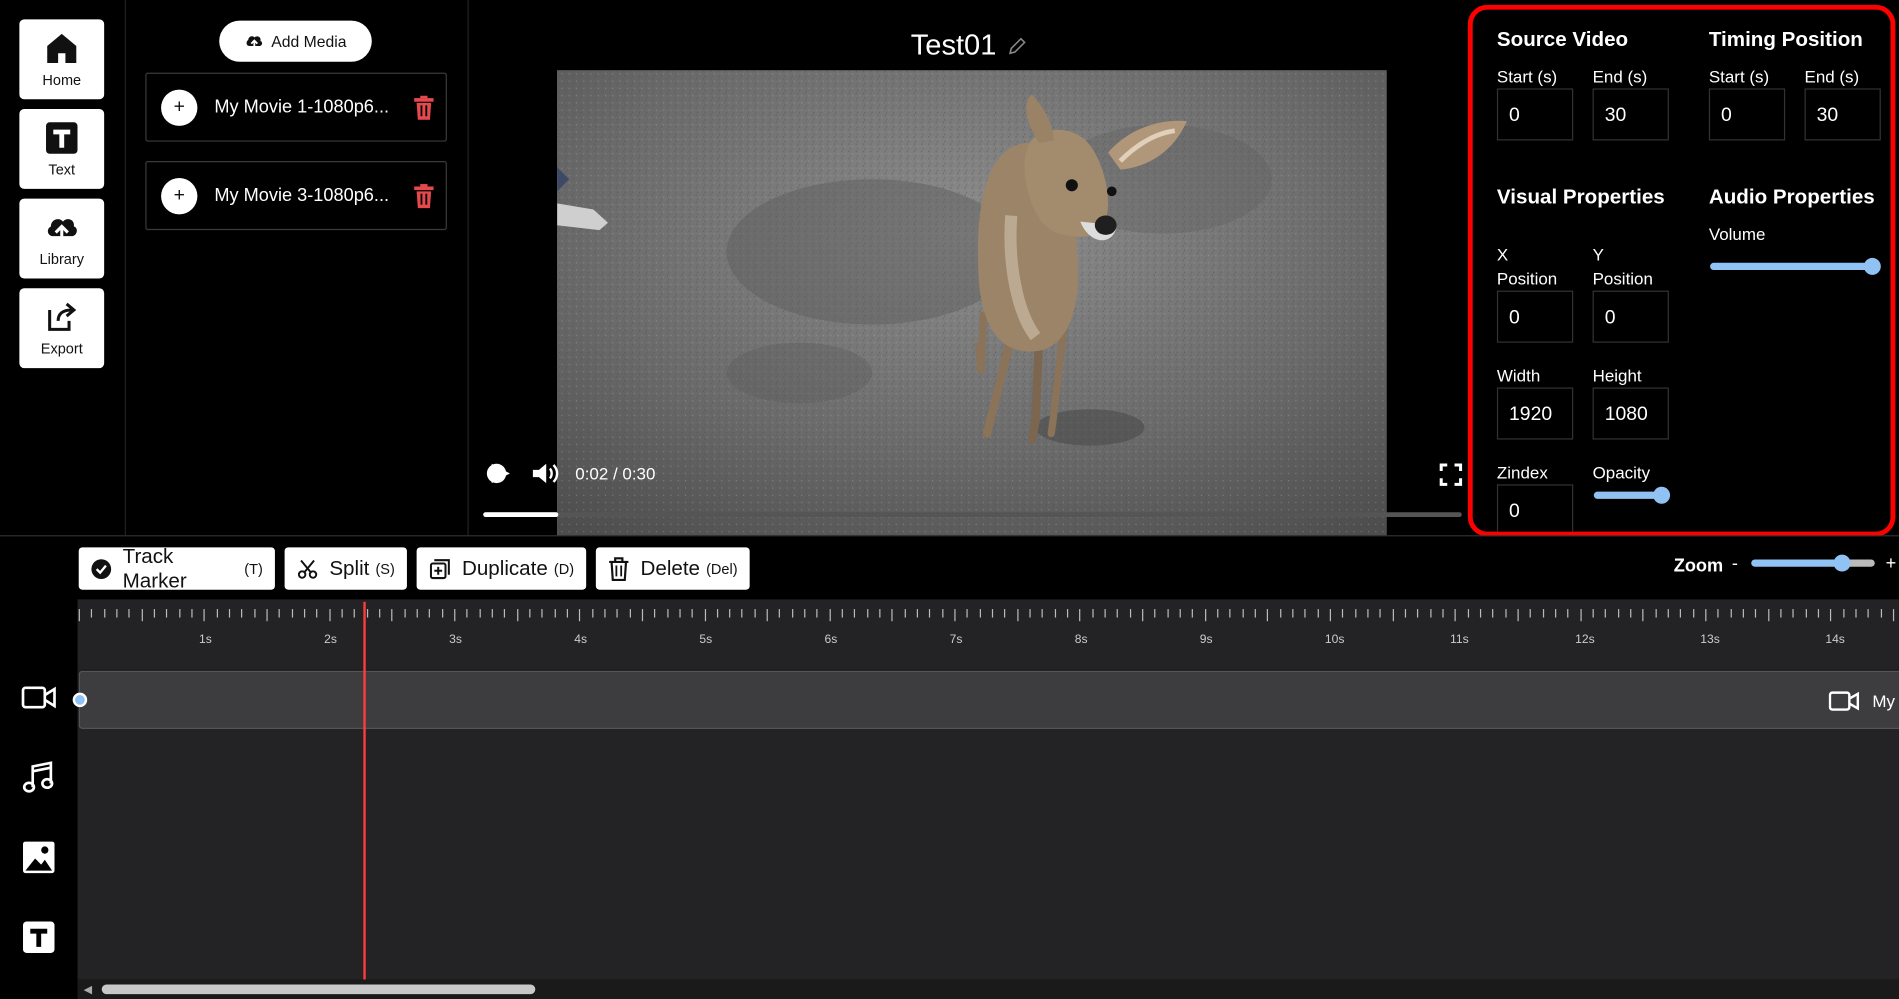 This screenshot has height=999, width=1899. What do you see at coordinates (544, 473) in the screenshot?
I see `volume-icon` at bounding box center [544, 473].